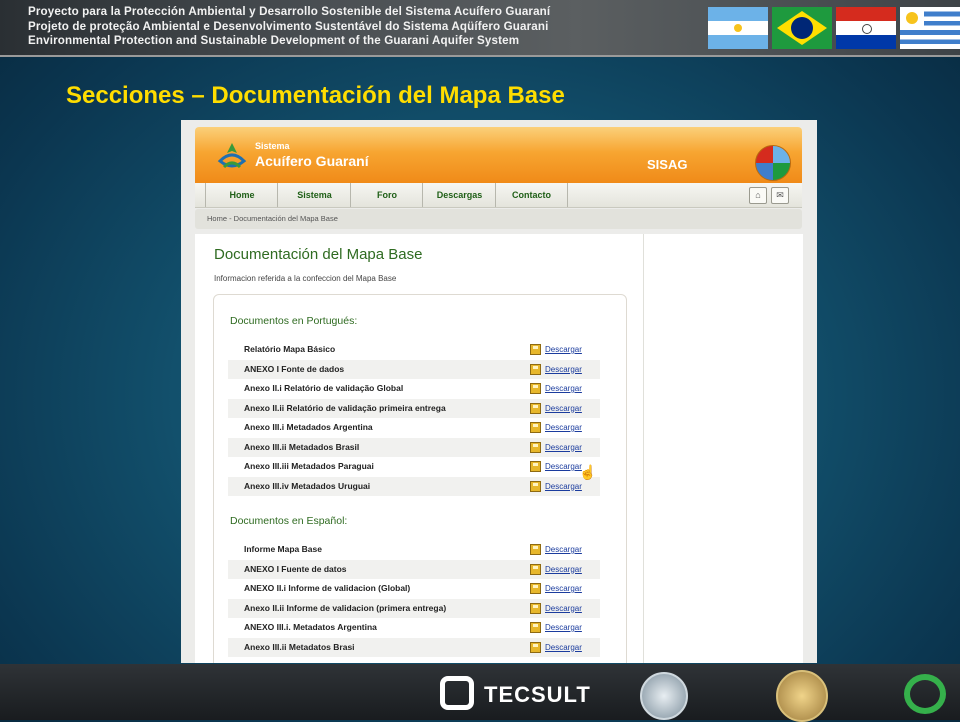  What do you see at coordinates (414, 350) in the screenshot?
I see `document-row: Relatório Mapa Básico Descargar` at bounding box center [414, 350].